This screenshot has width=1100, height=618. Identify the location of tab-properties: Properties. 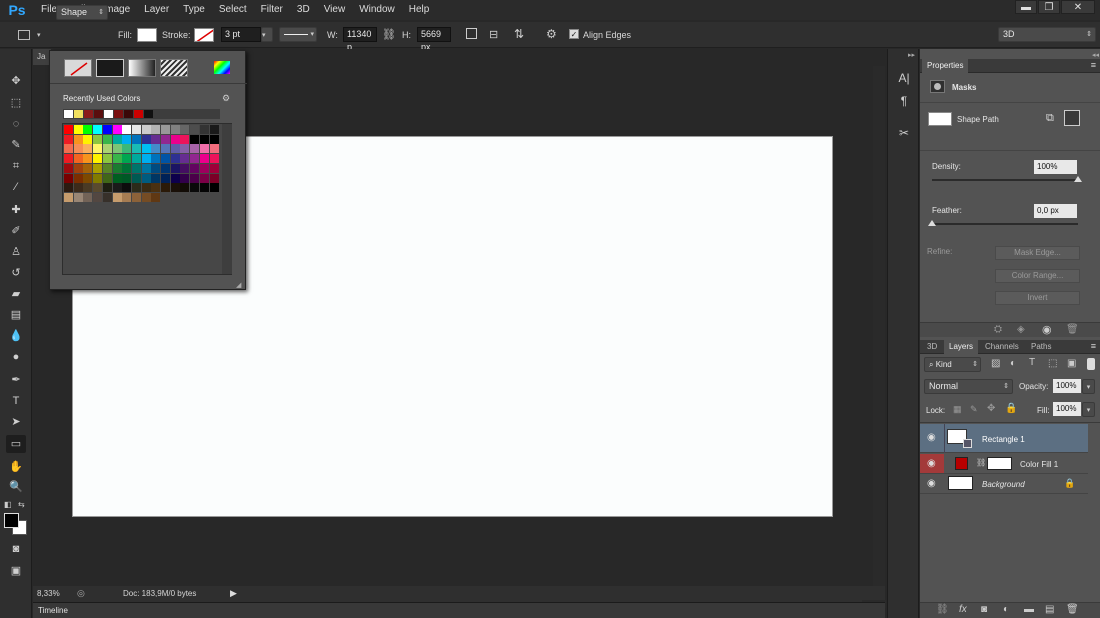
(945, 66).